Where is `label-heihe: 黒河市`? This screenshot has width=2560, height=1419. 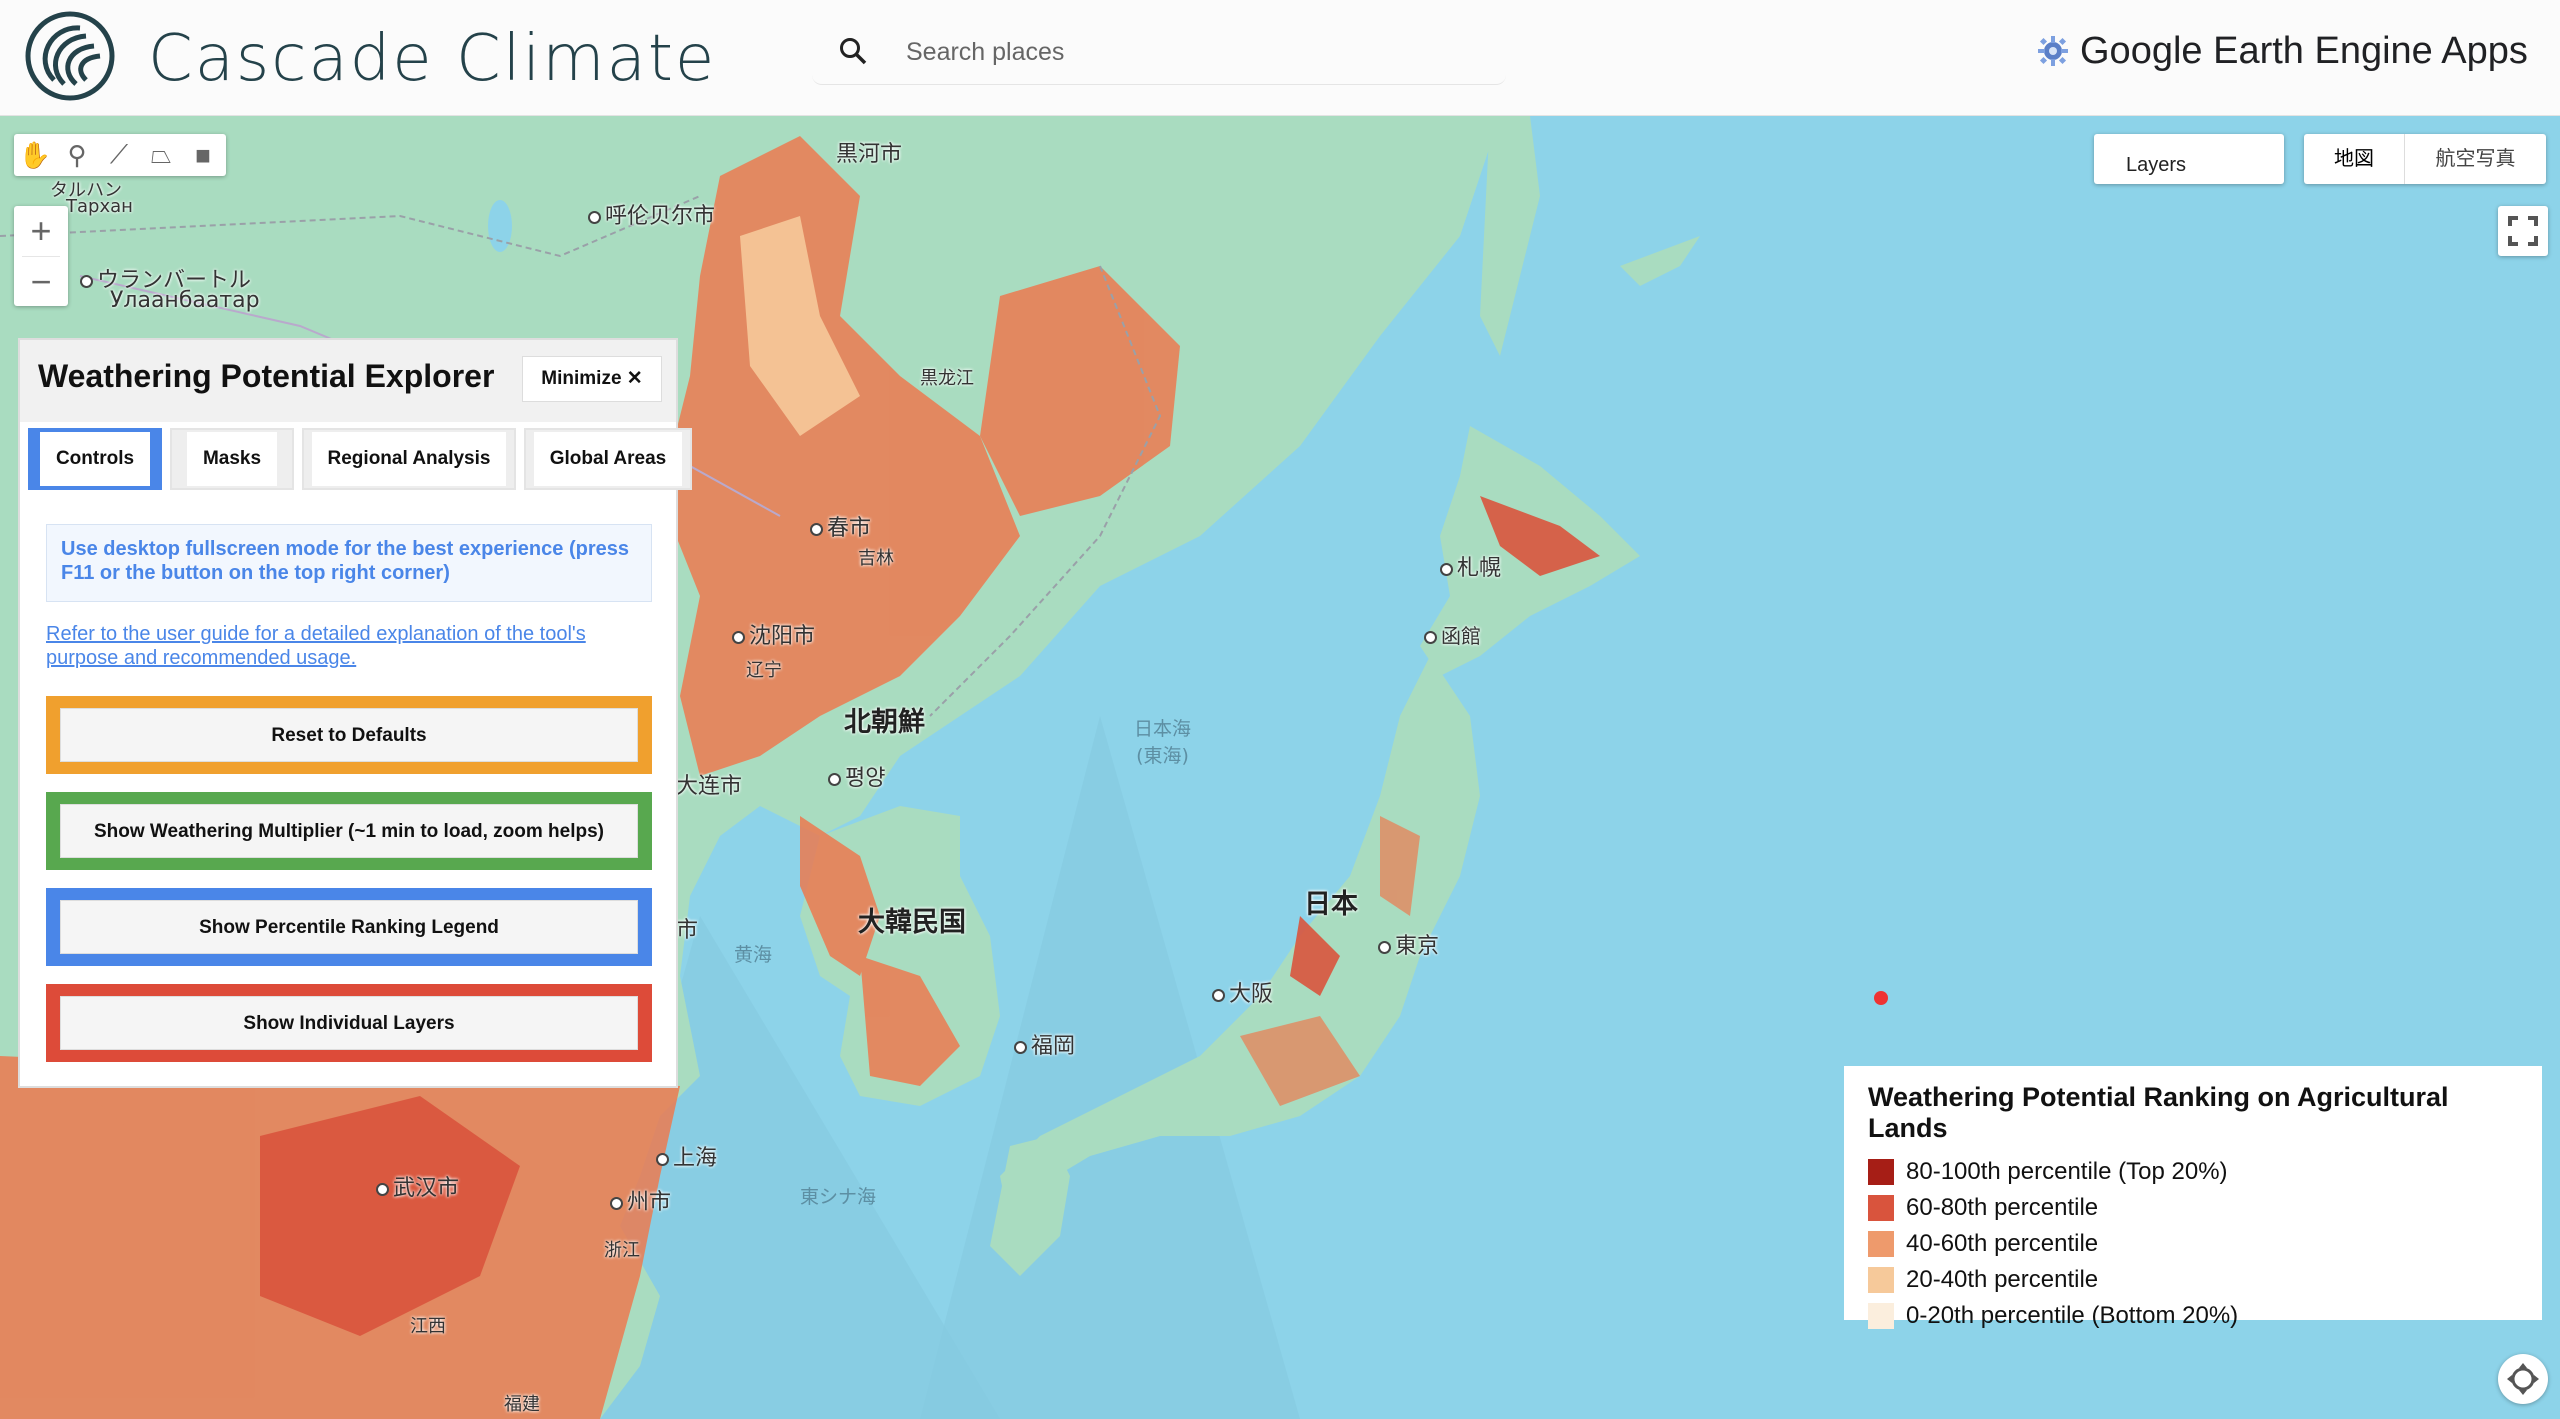
label-heihe: 黒河市 is located at coordinates (869, 154).